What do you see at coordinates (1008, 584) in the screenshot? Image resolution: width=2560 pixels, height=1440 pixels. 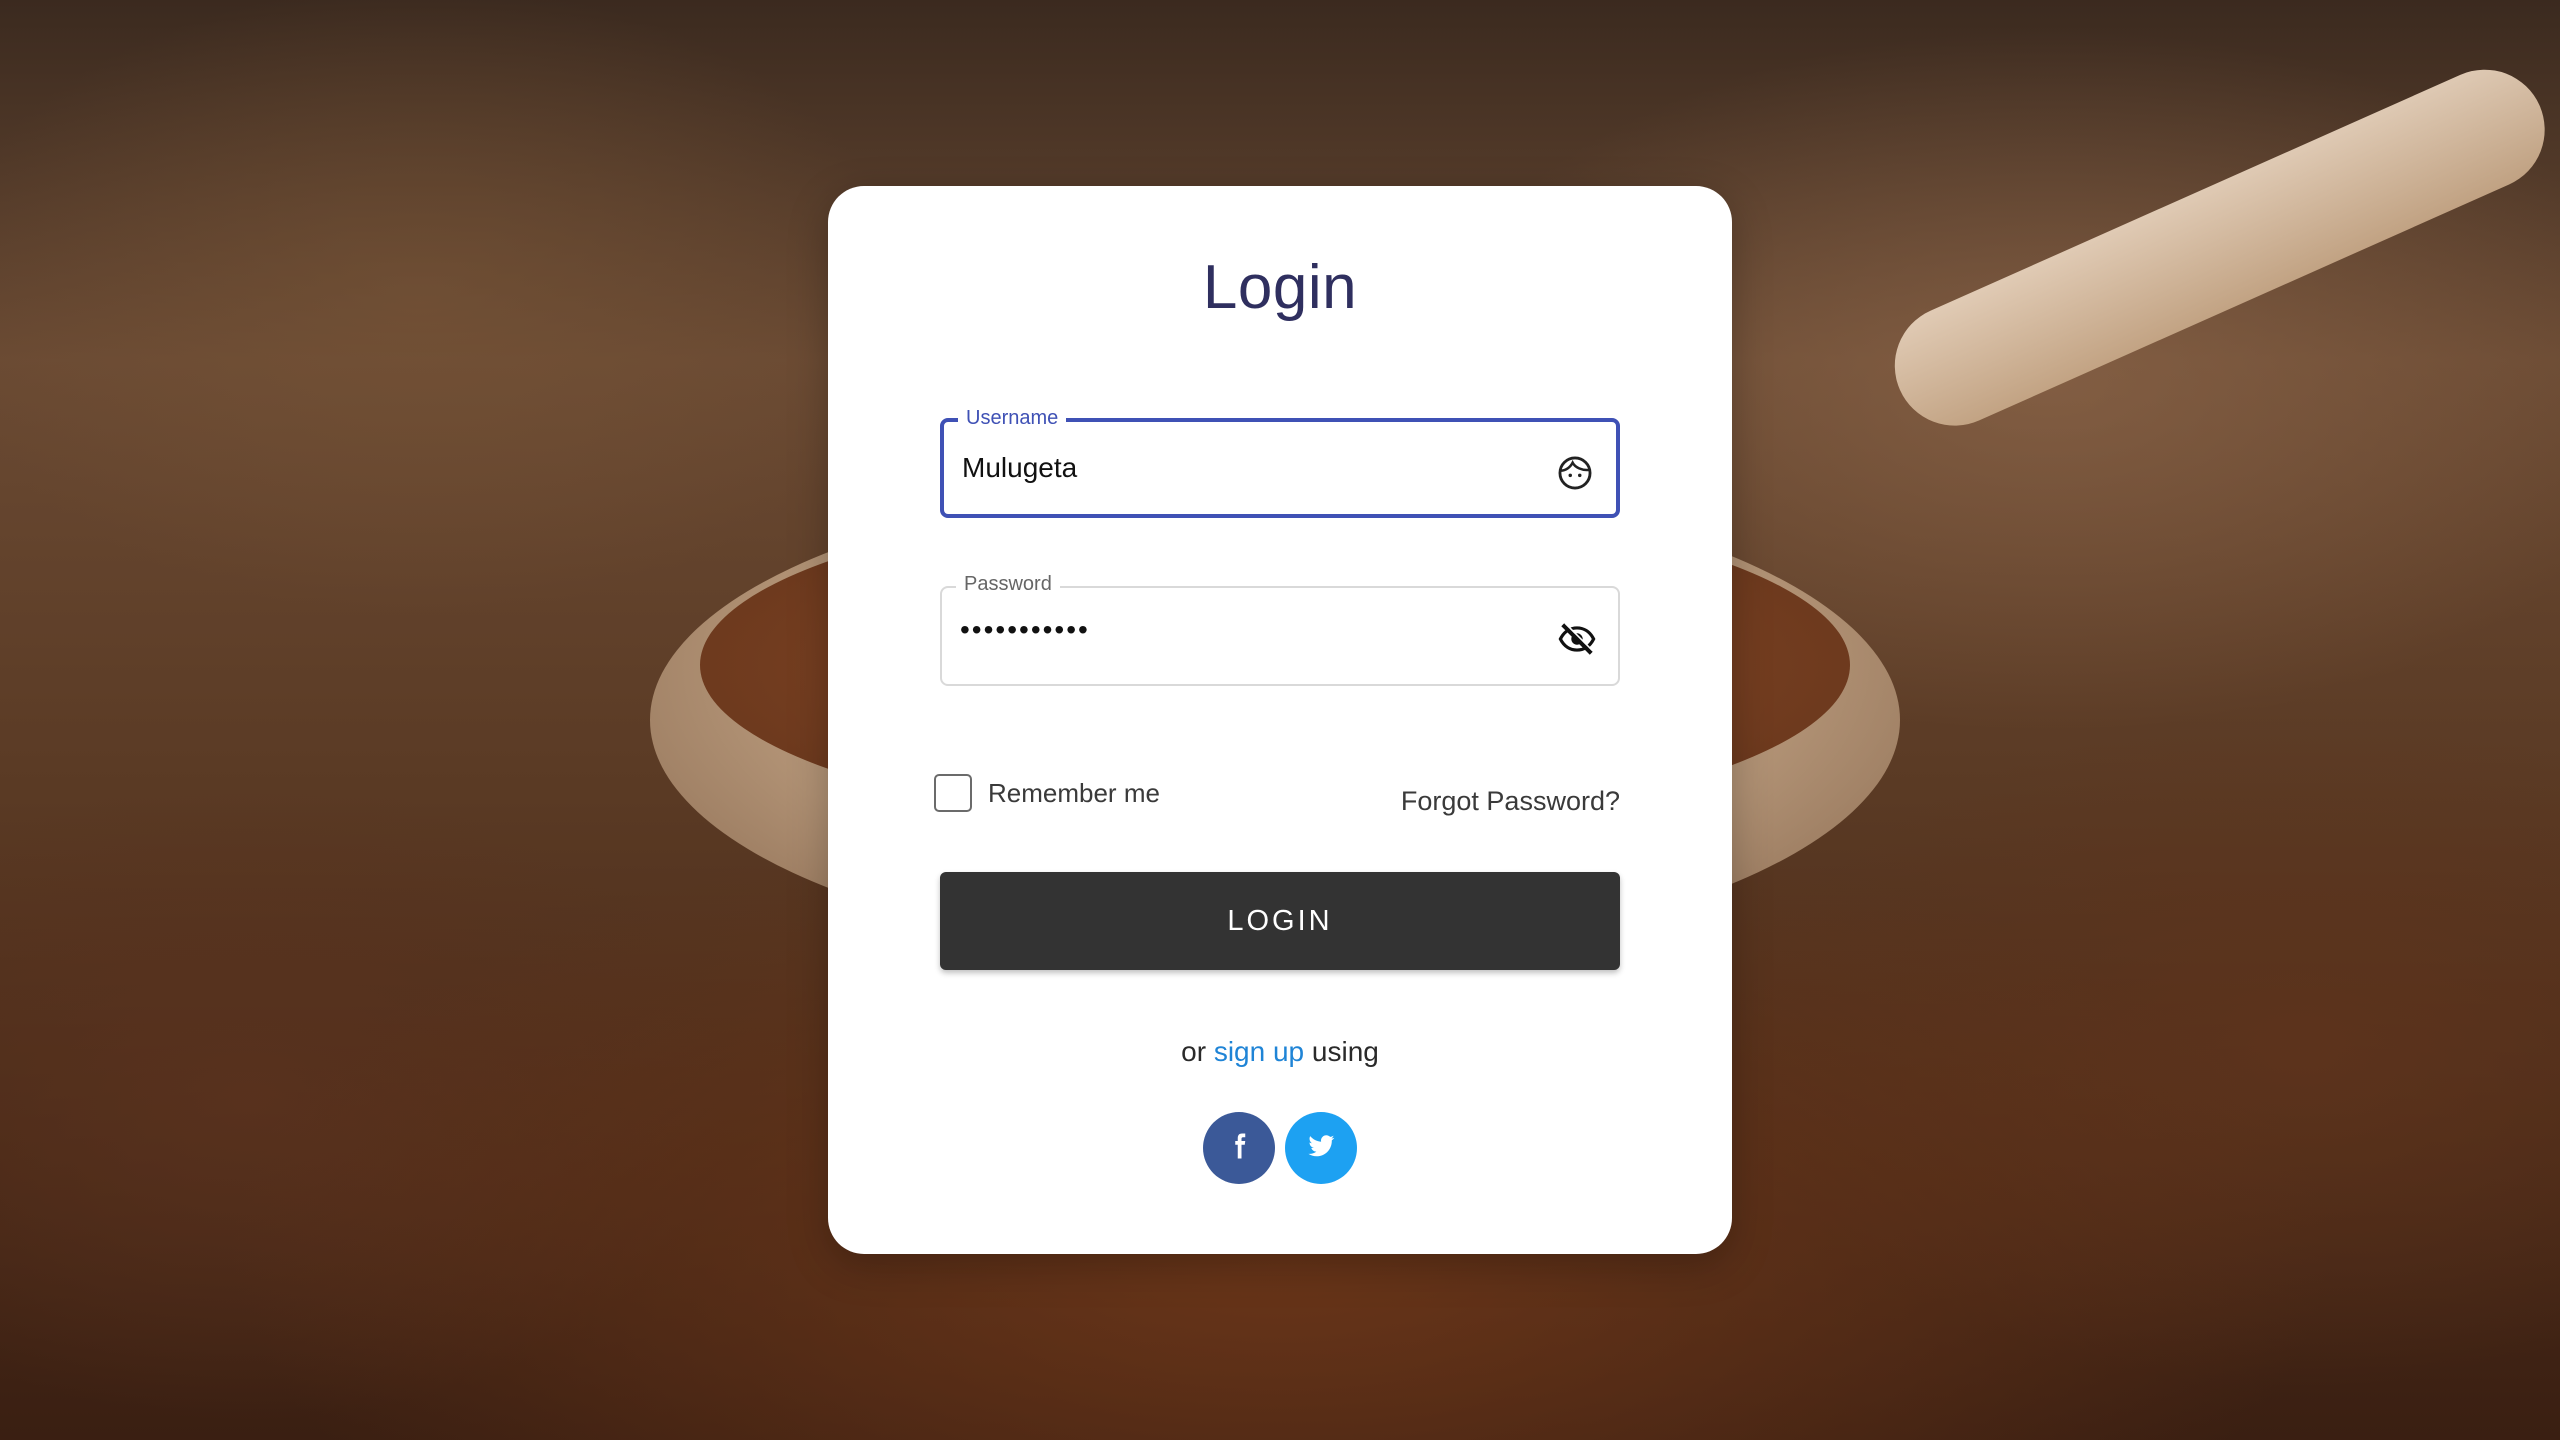 I see `password-label: Password` at bounding box center [1008, 584].